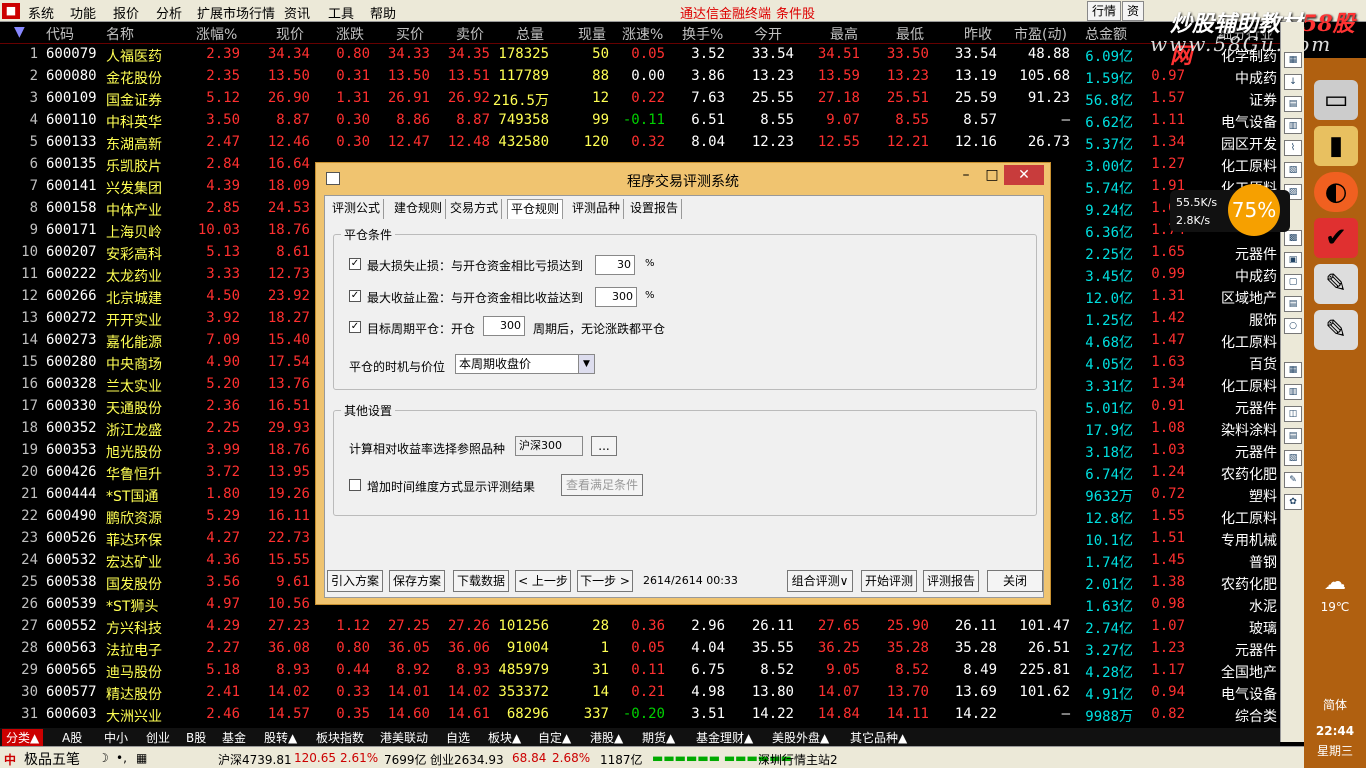 The width and height of the screenshot is (1366, 768). What do you see at coordinates (535, 209) in the screenshot?
I see `tab-close-rules: 平仓规则` at bounding box center [535, 209].